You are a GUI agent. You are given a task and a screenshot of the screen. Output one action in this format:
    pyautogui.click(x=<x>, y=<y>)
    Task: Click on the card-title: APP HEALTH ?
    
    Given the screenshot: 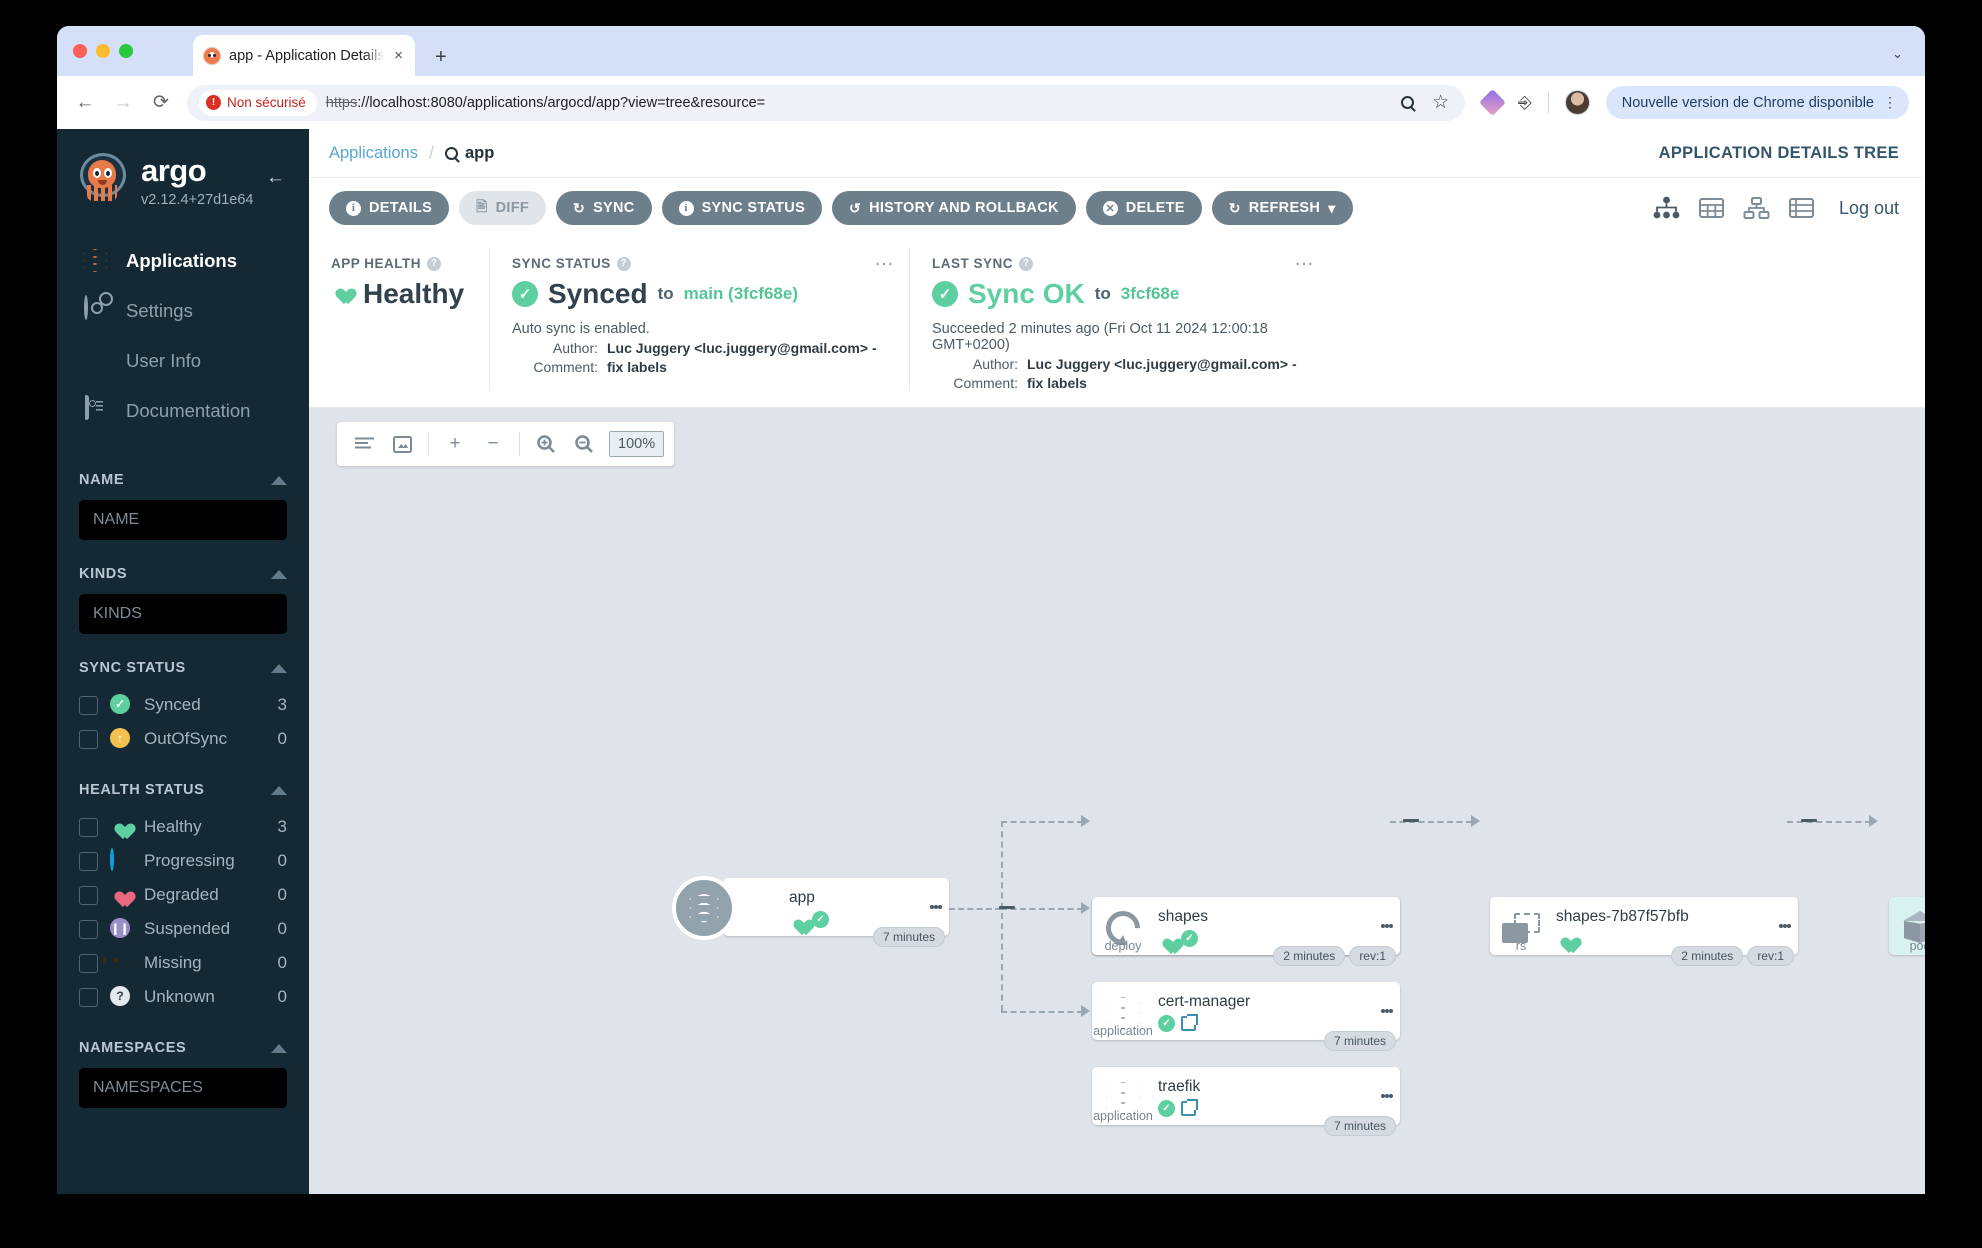 What is the action you would take?
    pyautogui.click(x=397, y=263)
    